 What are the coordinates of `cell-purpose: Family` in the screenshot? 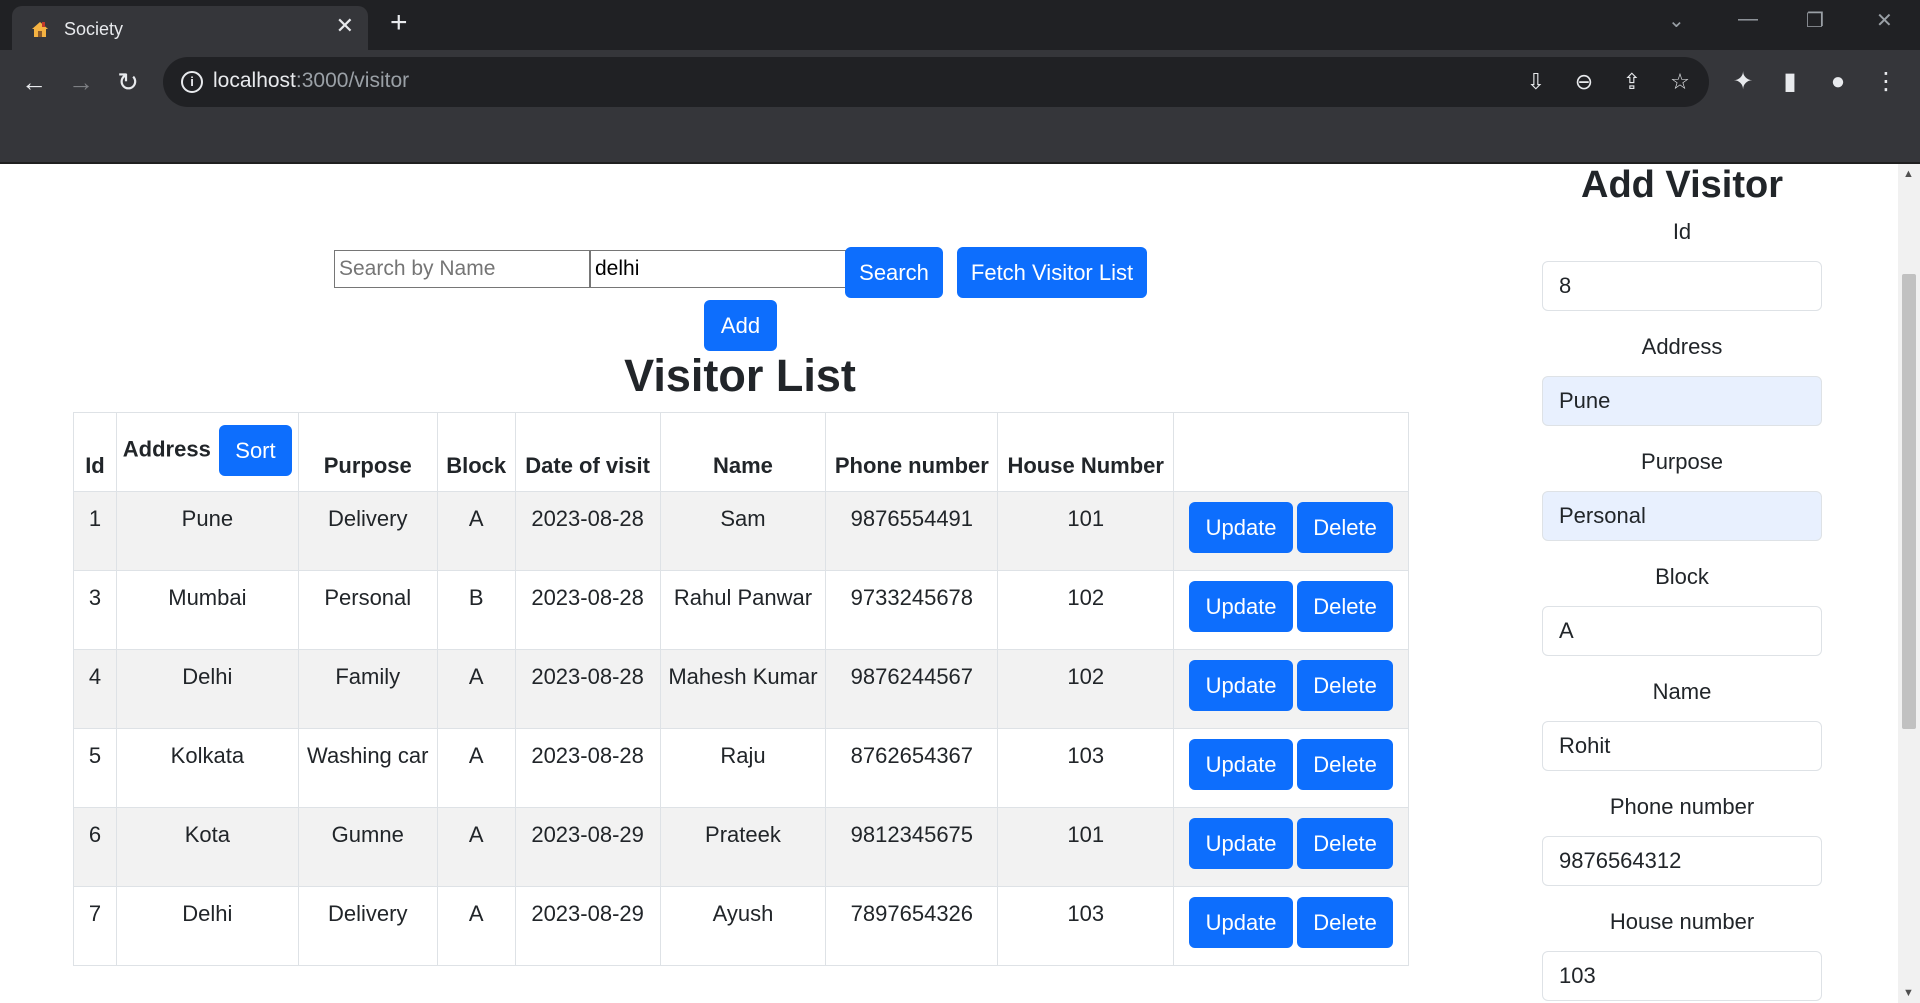 It's located at (367, 689).